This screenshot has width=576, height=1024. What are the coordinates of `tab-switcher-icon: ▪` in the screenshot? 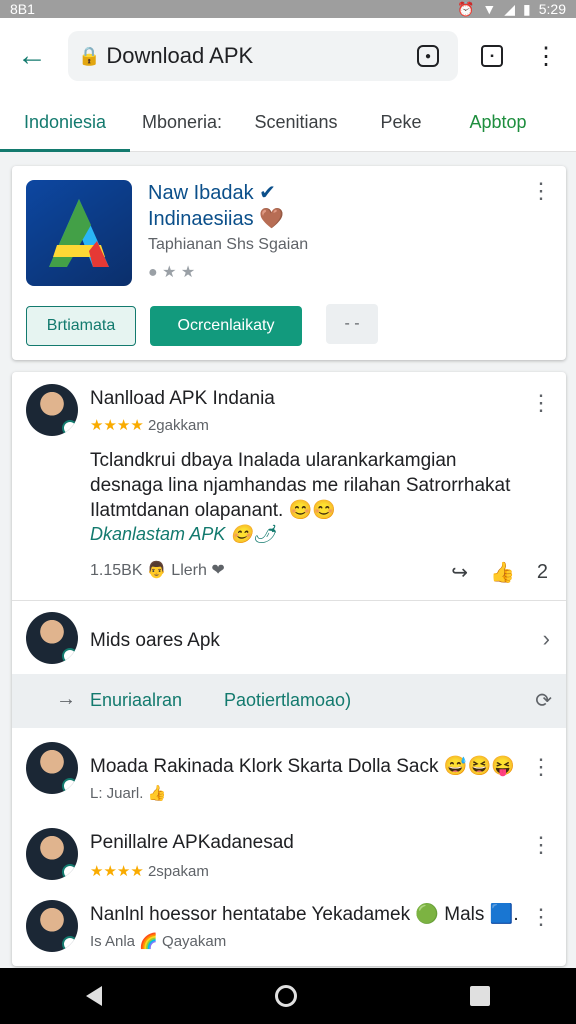 It's located at (492, 56).